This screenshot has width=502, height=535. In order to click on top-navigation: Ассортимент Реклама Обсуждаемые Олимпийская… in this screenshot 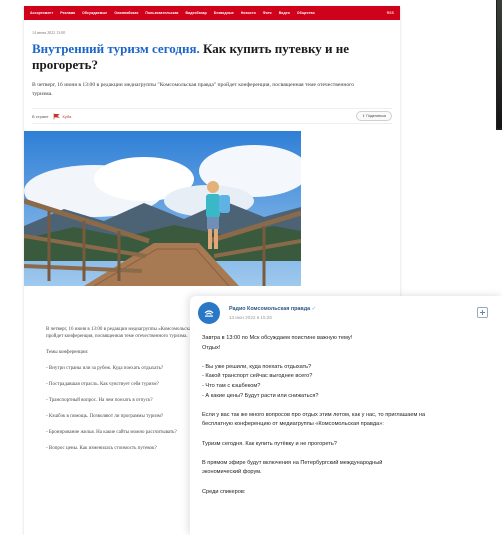, I will do `click(212, 13)`.